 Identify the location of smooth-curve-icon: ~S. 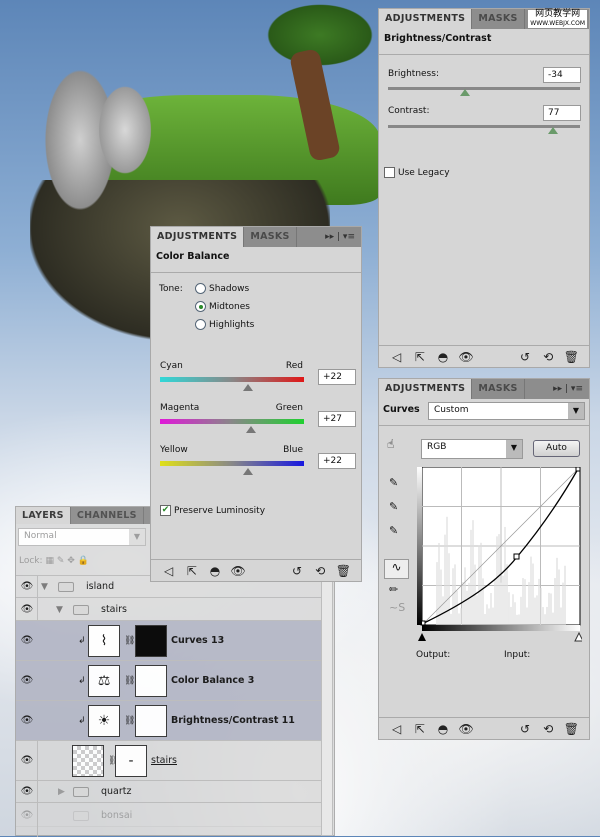
(397, 607).